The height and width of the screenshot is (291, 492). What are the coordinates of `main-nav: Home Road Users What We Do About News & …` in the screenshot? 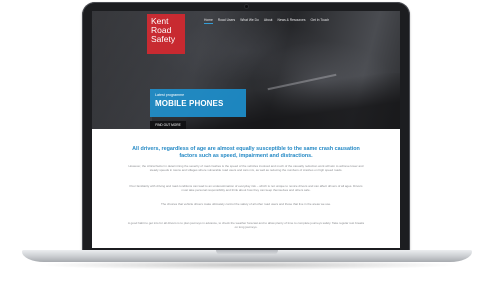 It's located at (266, 21).